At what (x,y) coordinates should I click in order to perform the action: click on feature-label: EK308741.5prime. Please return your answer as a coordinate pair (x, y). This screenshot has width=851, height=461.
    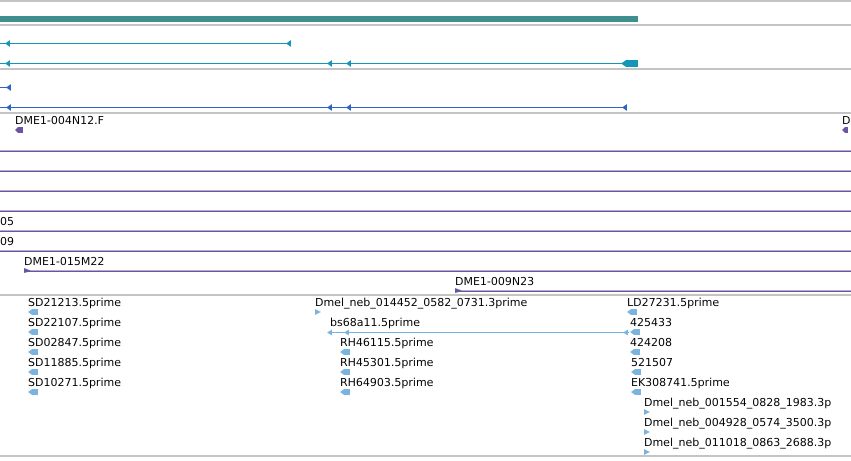
    Looking at the image, I should click on (680, 382).